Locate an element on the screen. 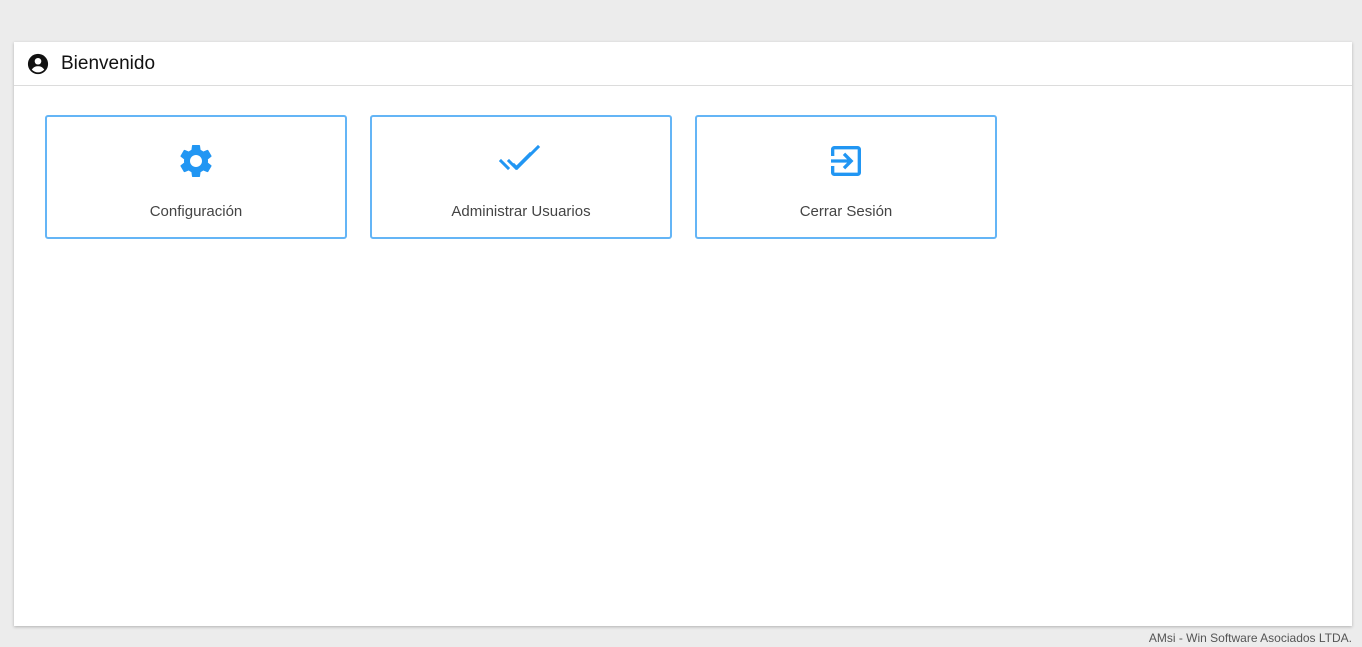 The height and width of the screenshot is (647, 1362). administrar-usuarios-button: Administrar Usuarios is located at coordinates (521, 177).